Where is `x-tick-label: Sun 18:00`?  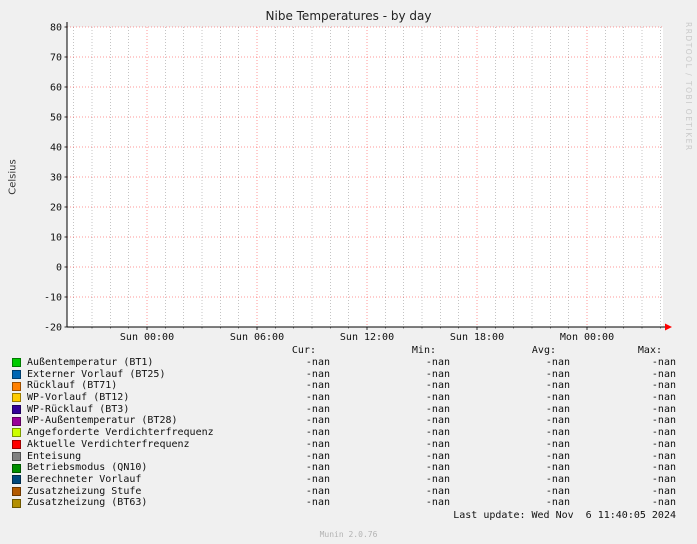 x-tick-label: Sun 18:00 is located at coordinates (477, 337).